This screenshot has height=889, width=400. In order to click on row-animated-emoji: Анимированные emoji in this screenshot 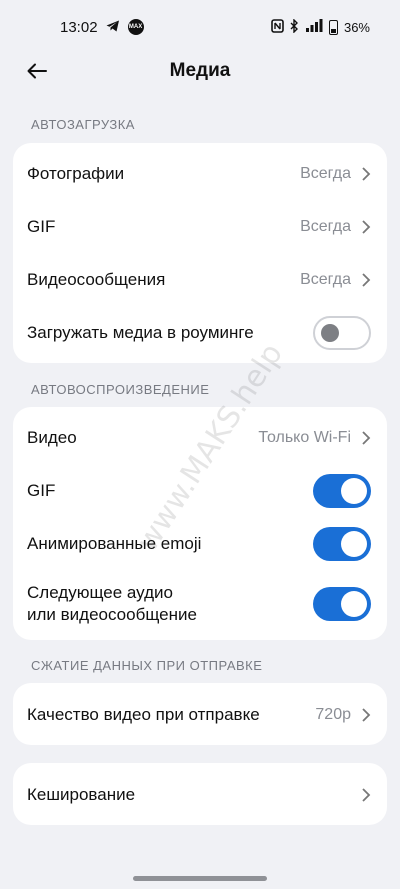, I will do `click(200, 543)`.